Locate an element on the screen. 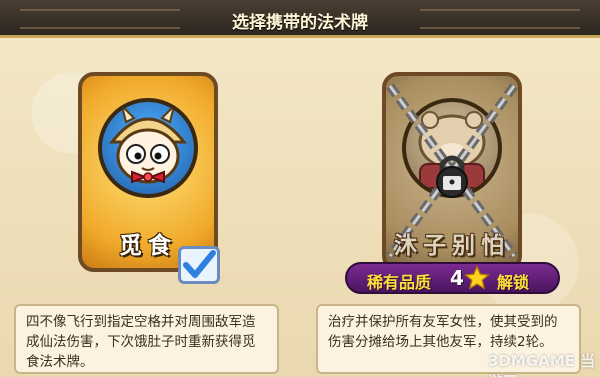  checkmark-icon is located at coordinates (199, 264).